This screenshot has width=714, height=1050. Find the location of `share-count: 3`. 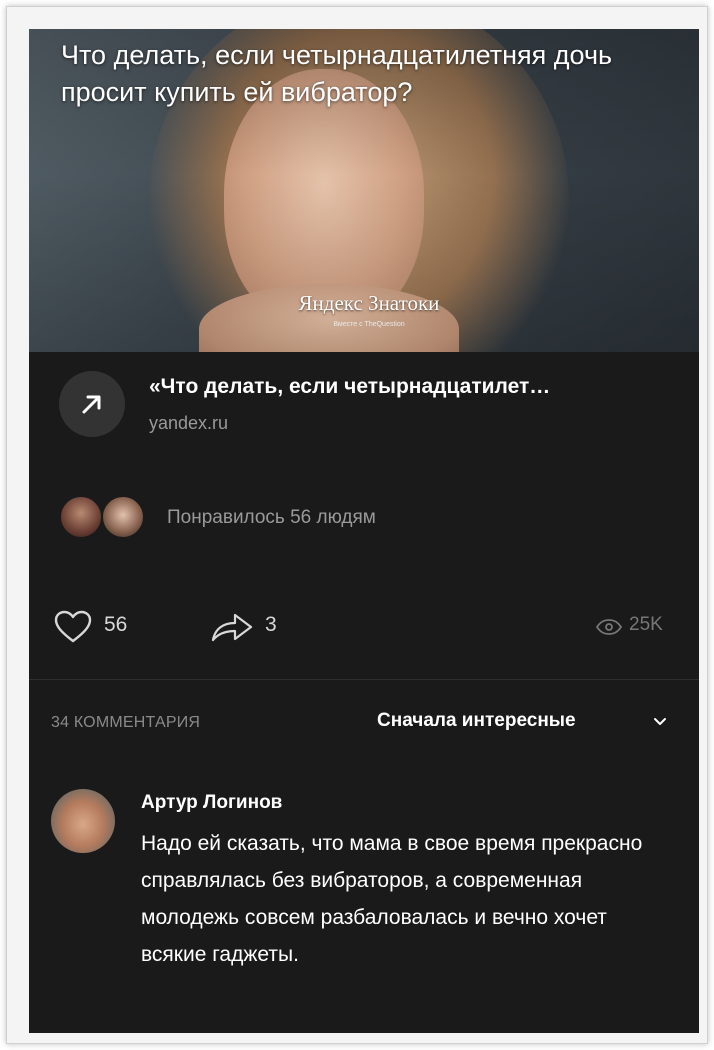

share-count: 3 is located at coordinates (271, 624).